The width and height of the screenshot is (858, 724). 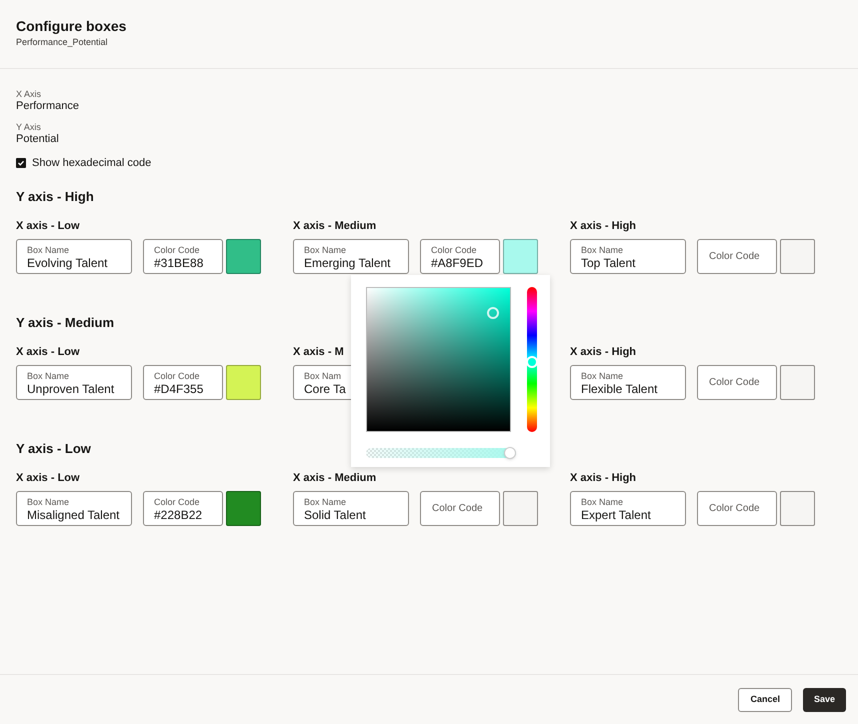 I want to click on field-value: Misaligned Talent, so click(x=73, y=515).